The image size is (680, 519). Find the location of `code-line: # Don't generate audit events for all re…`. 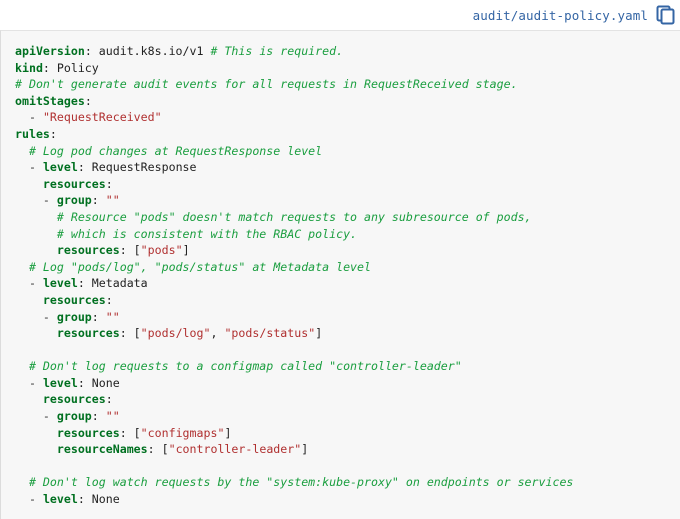

code-line: # Don't generate audit events for all re… is located at coordinates (266, 84).